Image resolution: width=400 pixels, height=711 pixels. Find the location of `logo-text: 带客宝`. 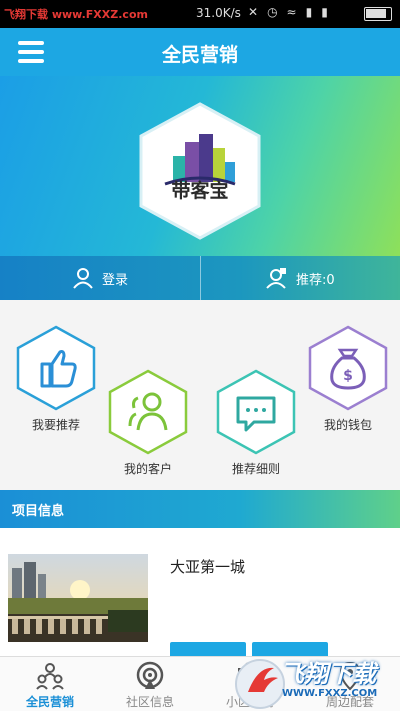

logo-text: 带客宝 is located at coordinates (200, 191).